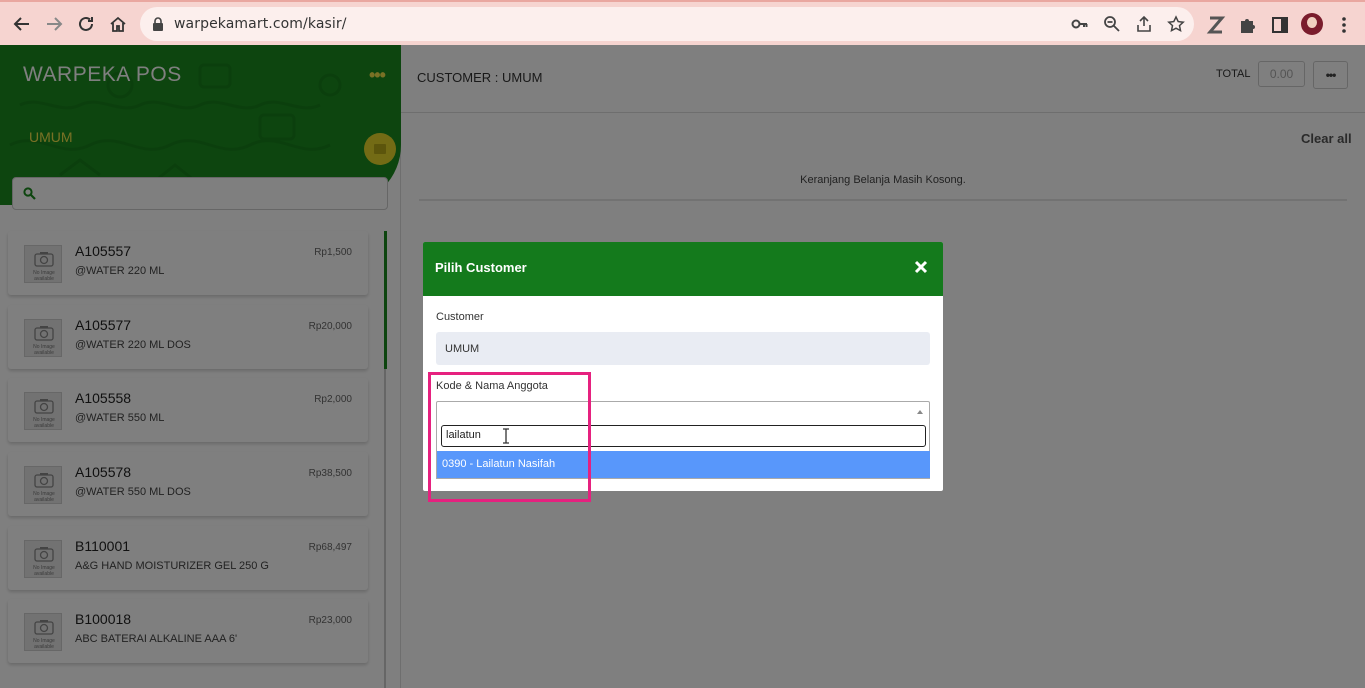 The height and width of the screenshot is (688, 1365). I want to click on bookmark-star-icon, so click(1176, 24).